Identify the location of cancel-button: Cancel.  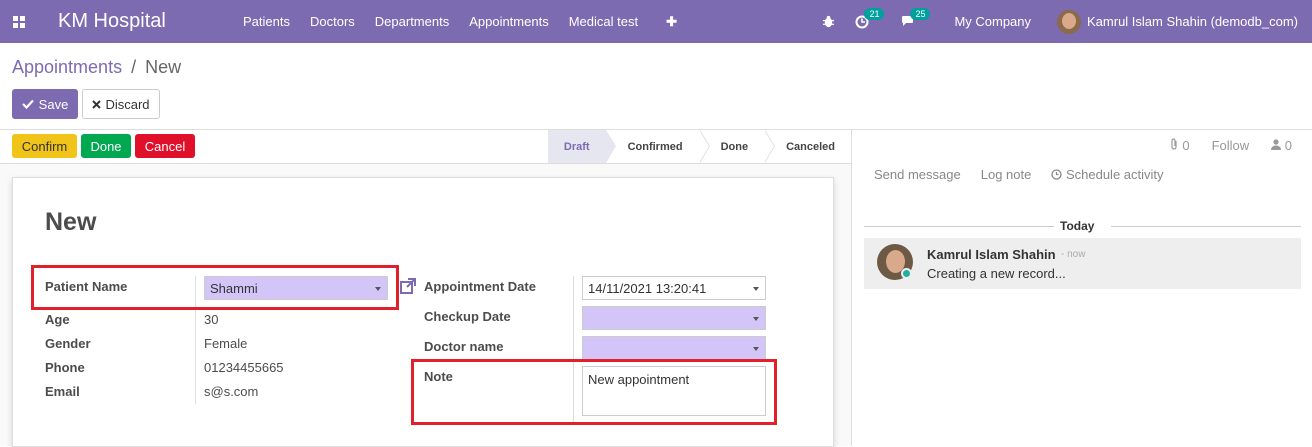
(165, 146).